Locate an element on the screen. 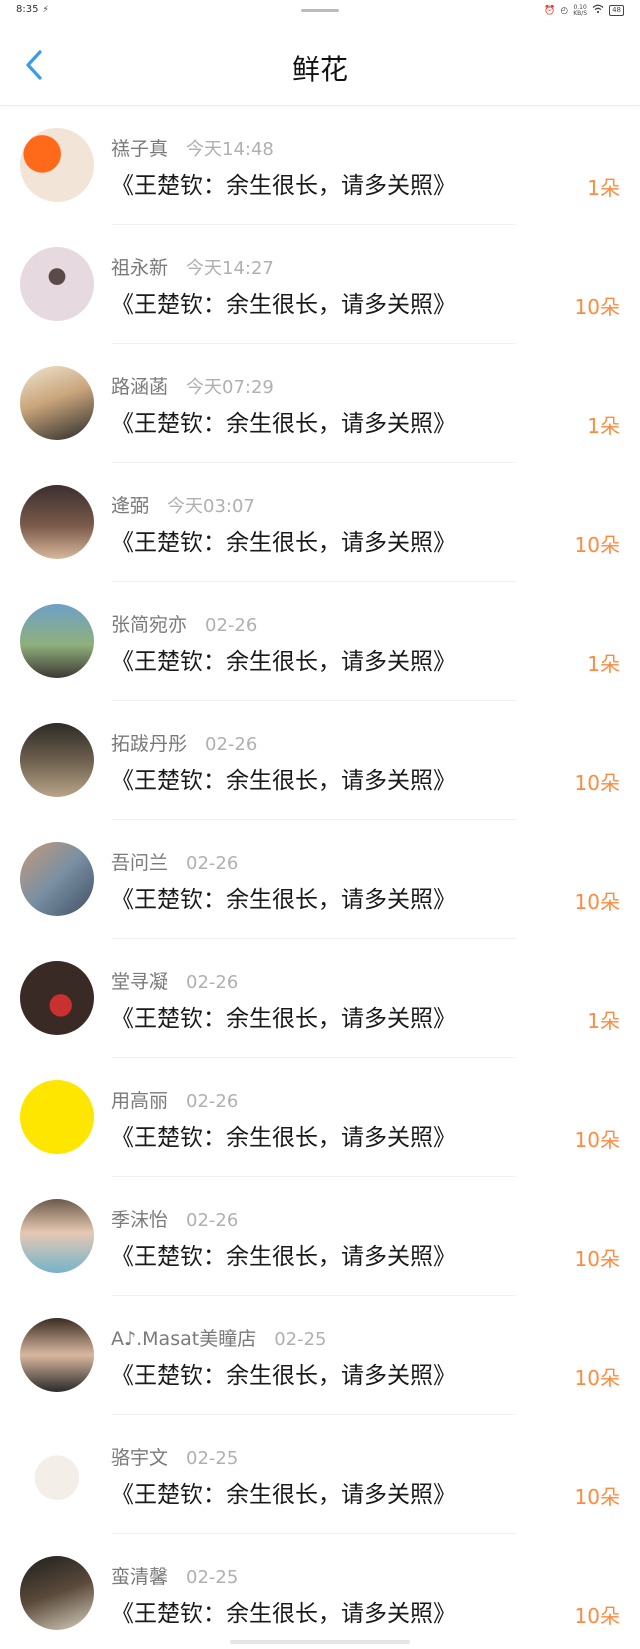  item-meta: 路涵菡 今天07:29 is located at coordinates (192, 385).